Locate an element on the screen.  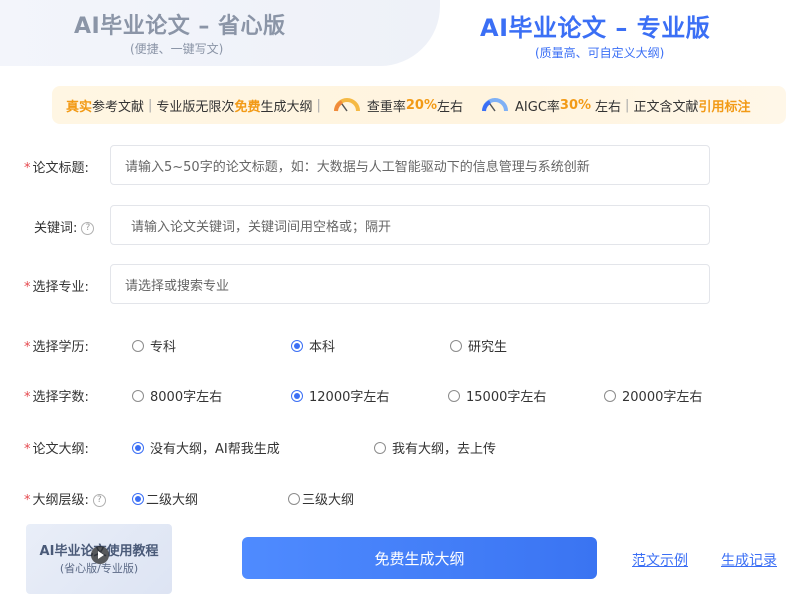
major-label: * 选择专业: is located at coordinates (56, 285).